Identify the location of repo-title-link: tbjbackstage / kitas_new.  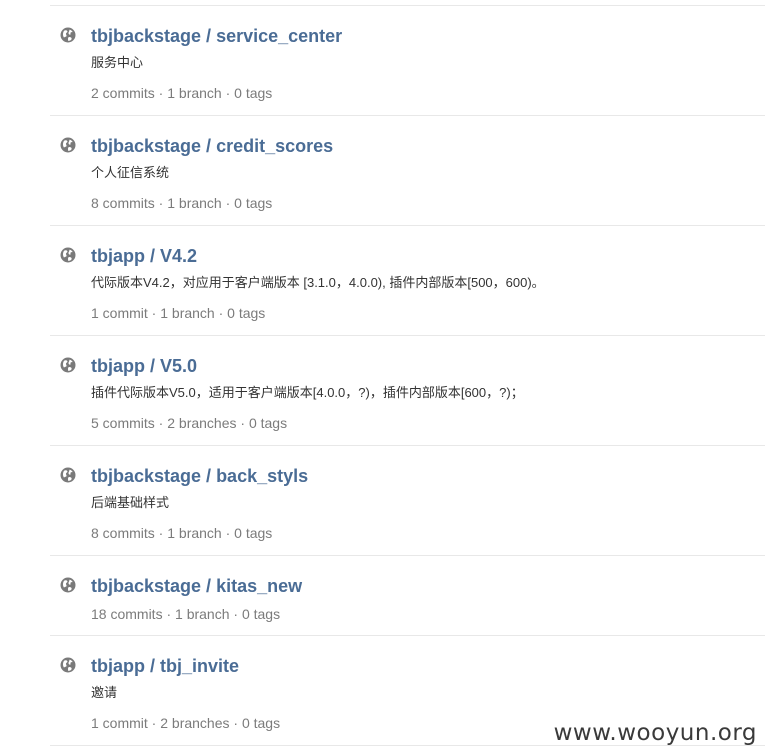
(196, 586).